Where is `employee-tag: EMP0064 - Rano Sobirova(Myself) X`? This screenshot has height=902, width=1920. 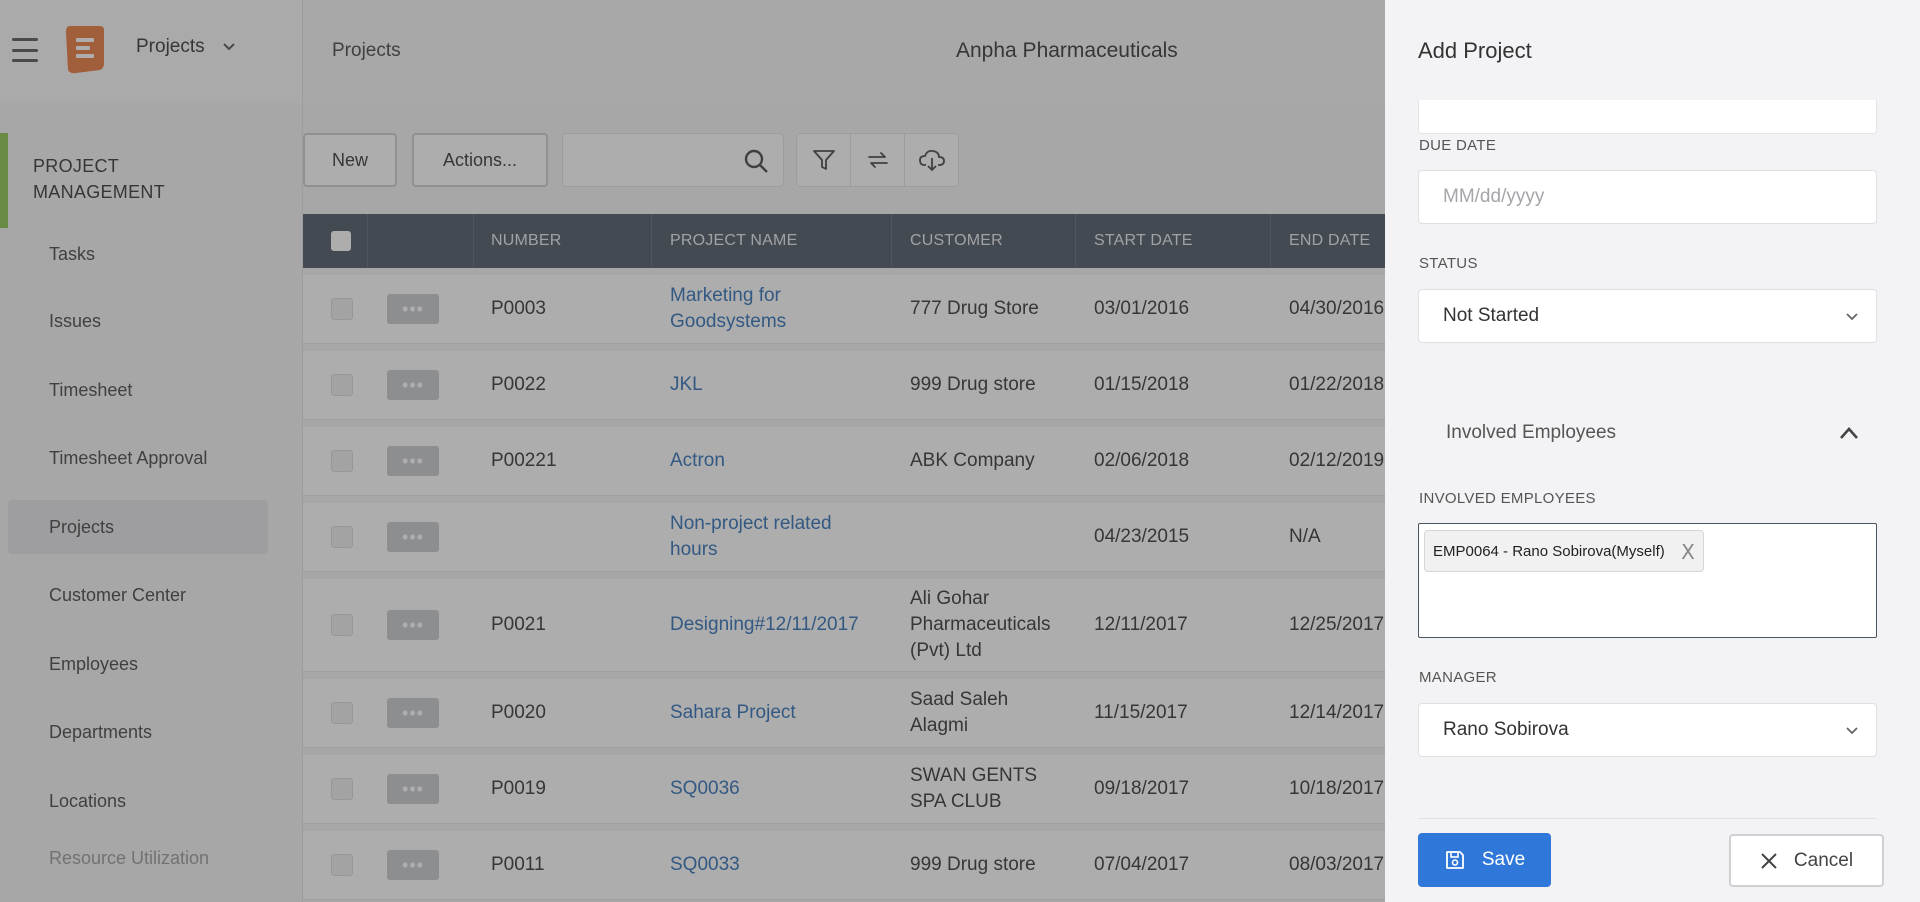 employee-tag: EMP0064 - Rano Sobirova(Myself) X is located at coordinates (1564, 551).